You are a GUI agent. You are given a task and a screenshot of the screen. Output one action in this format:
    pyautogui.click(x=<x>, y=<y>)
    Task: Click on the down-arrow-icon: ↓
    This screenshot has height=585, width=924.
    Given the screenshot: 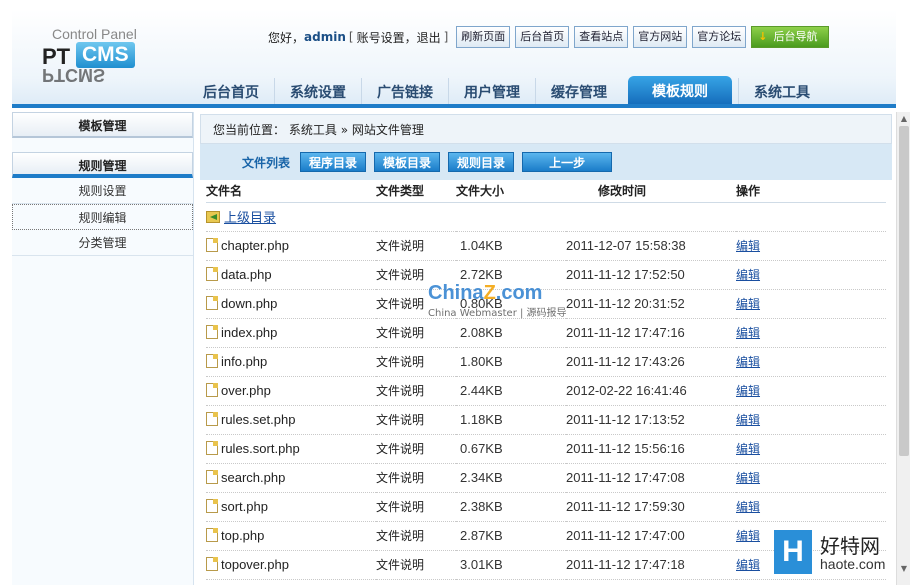 What is the action you would take?
    pyautogui.click(x=763, y=36)
    